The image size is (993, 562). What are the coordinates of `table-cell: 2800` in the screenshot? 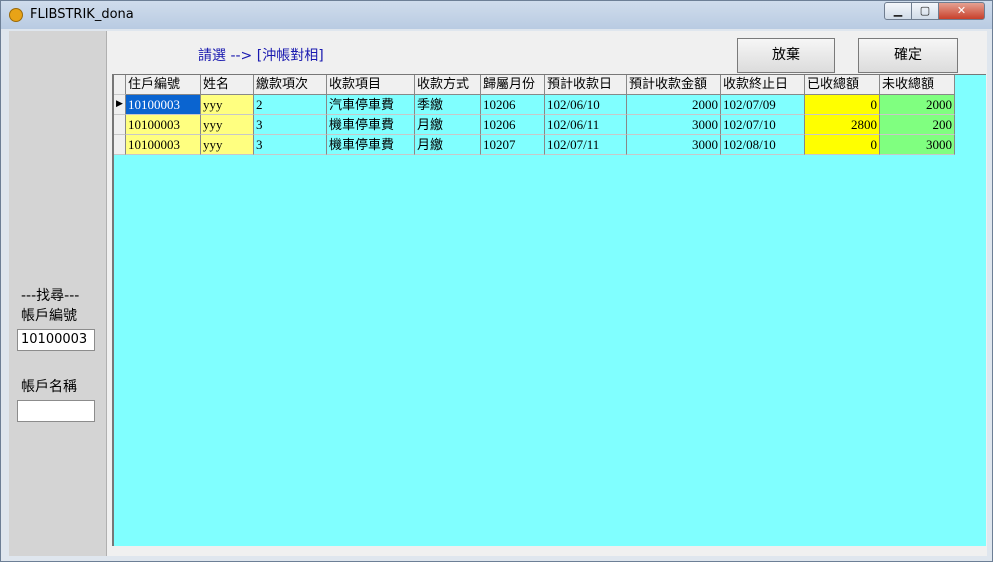 It's located at (842, 125).